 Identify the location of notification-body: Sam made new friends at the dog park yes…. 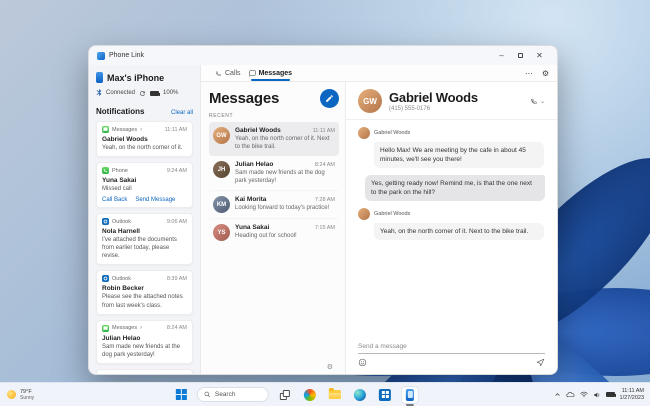
(141, 350).